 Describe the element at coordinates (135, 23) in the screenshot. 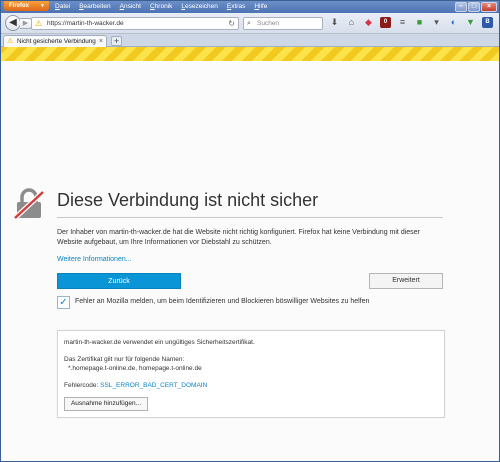

I see `url-bar: ⚠ https://martin-th-wacker.de ↻` at that location.